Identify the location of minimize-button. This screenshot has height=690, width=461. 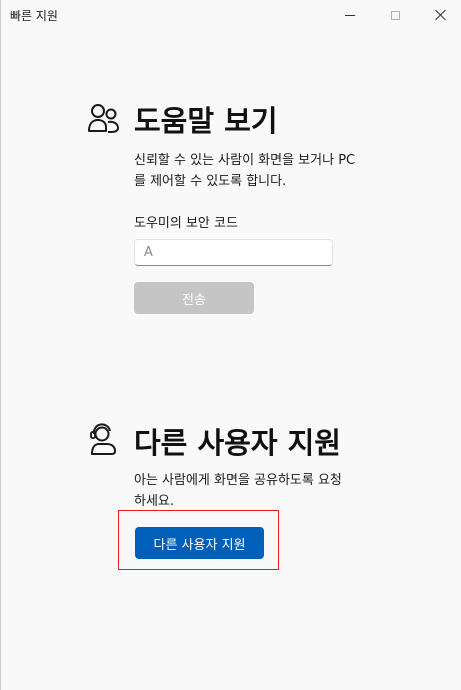
(350, 15).